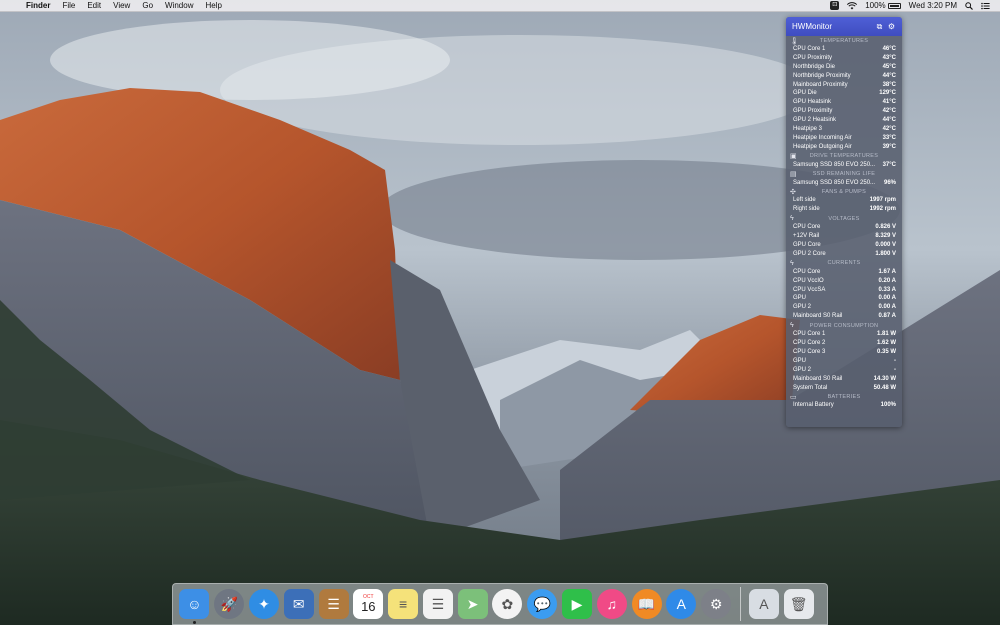  What do you see at coordinates (887, 289) in the screenshot?
I see `sensor-value: 0.33 A` at bounding box center [887, 289].